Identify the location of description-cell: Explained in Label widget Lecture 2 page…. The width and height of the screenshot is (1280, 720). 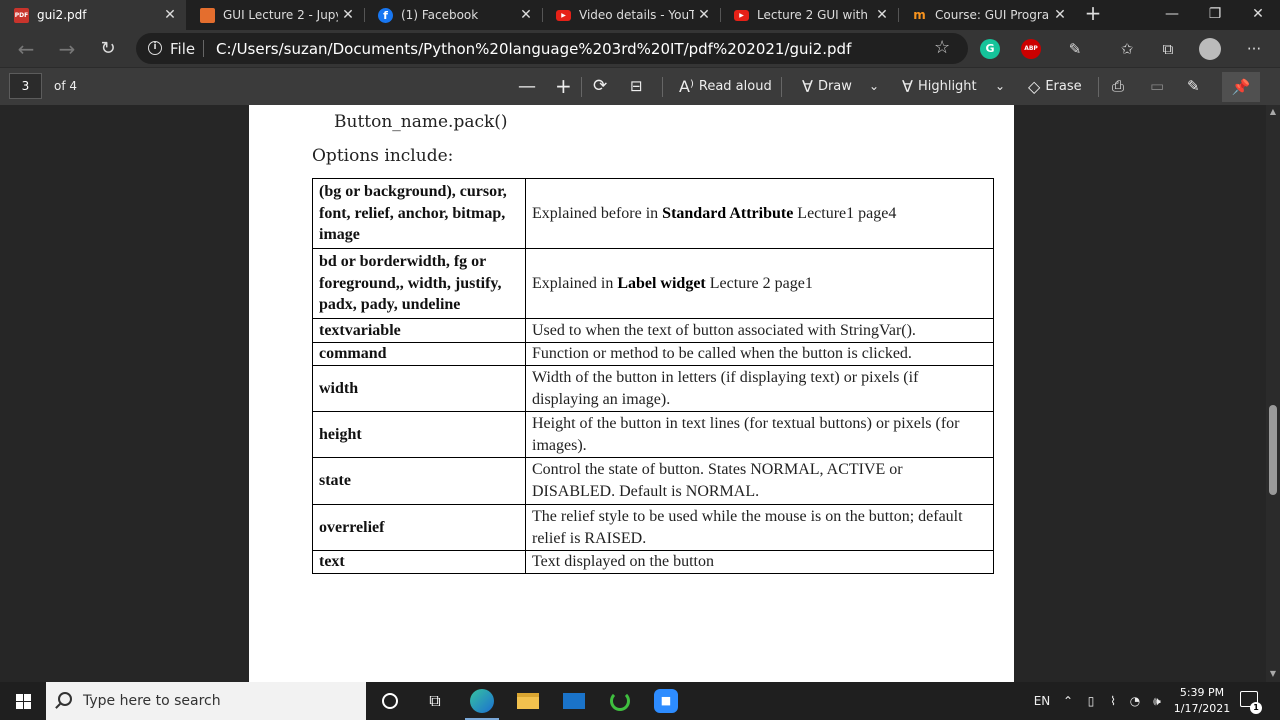
(759, 283).